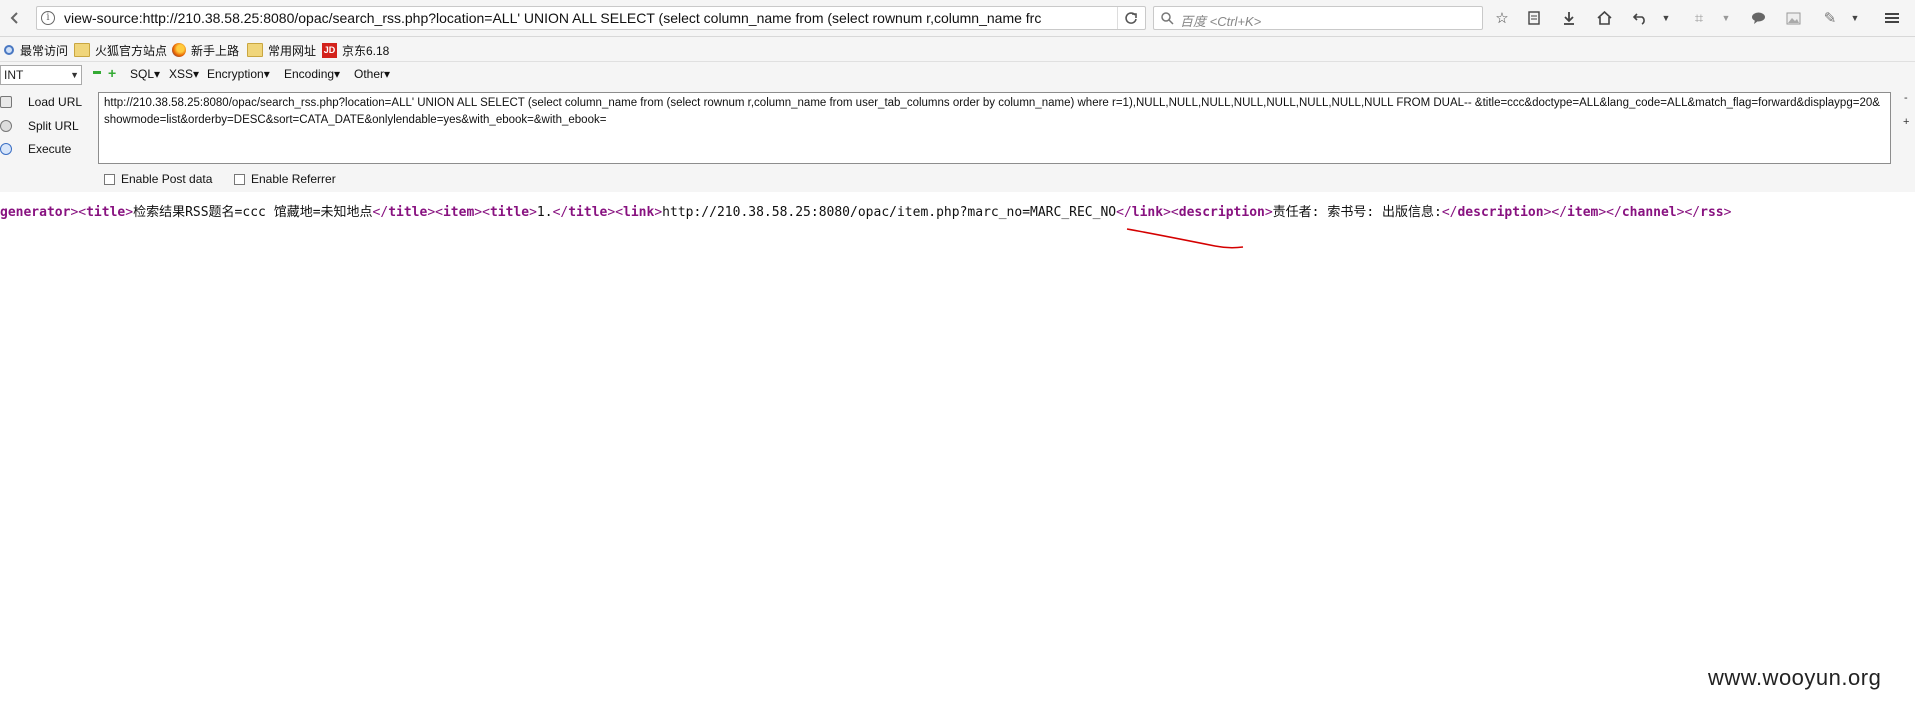 Image resolution: width=1915 pixels, height=707 pixels. What do you see at coordinates (55, 102) in the screenshot?
I see `load-url-label: Load URL` at bounding box center [55, 102].